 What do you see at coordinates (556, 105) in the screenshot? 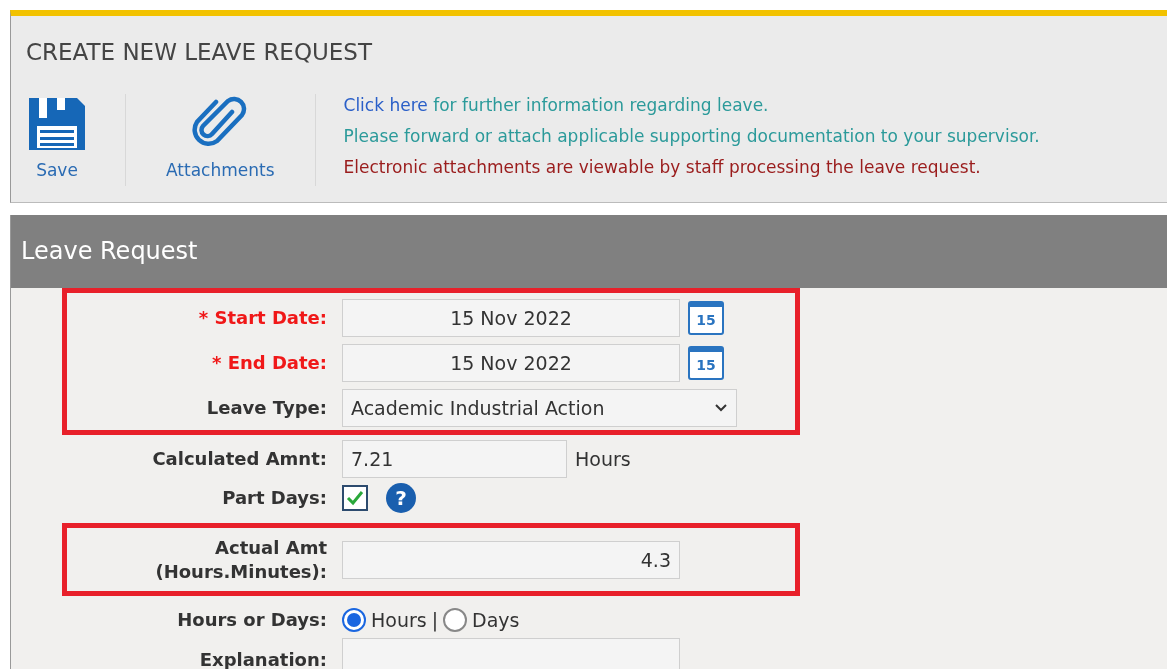
I see `info-notice: Click here for further information regarding leave.` at bounding box center [556, 105].